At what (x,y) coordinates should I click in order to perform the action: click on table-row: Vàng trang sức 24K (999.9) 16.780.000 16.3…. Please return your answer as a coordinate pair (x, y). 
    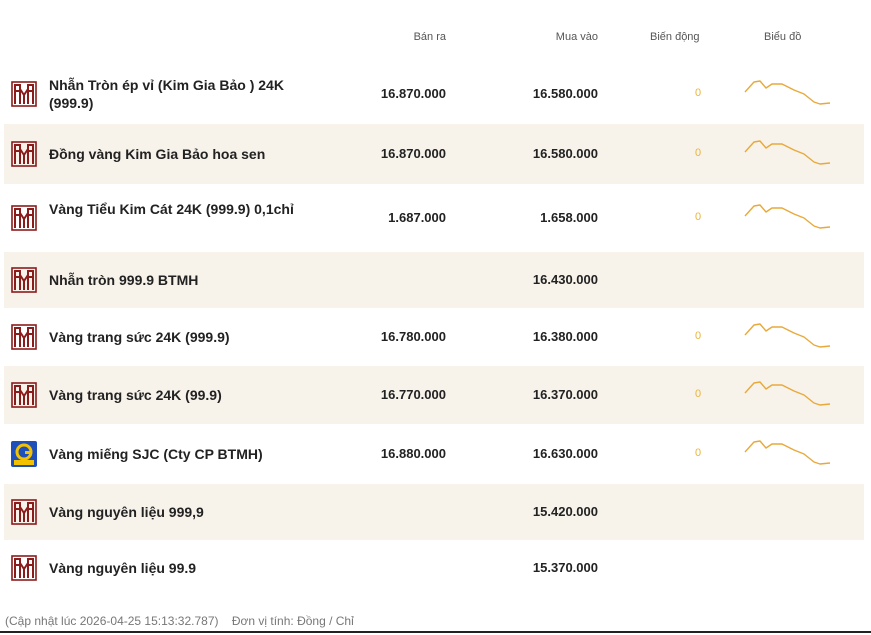
    Looking at the image, I should click on (434, 337).